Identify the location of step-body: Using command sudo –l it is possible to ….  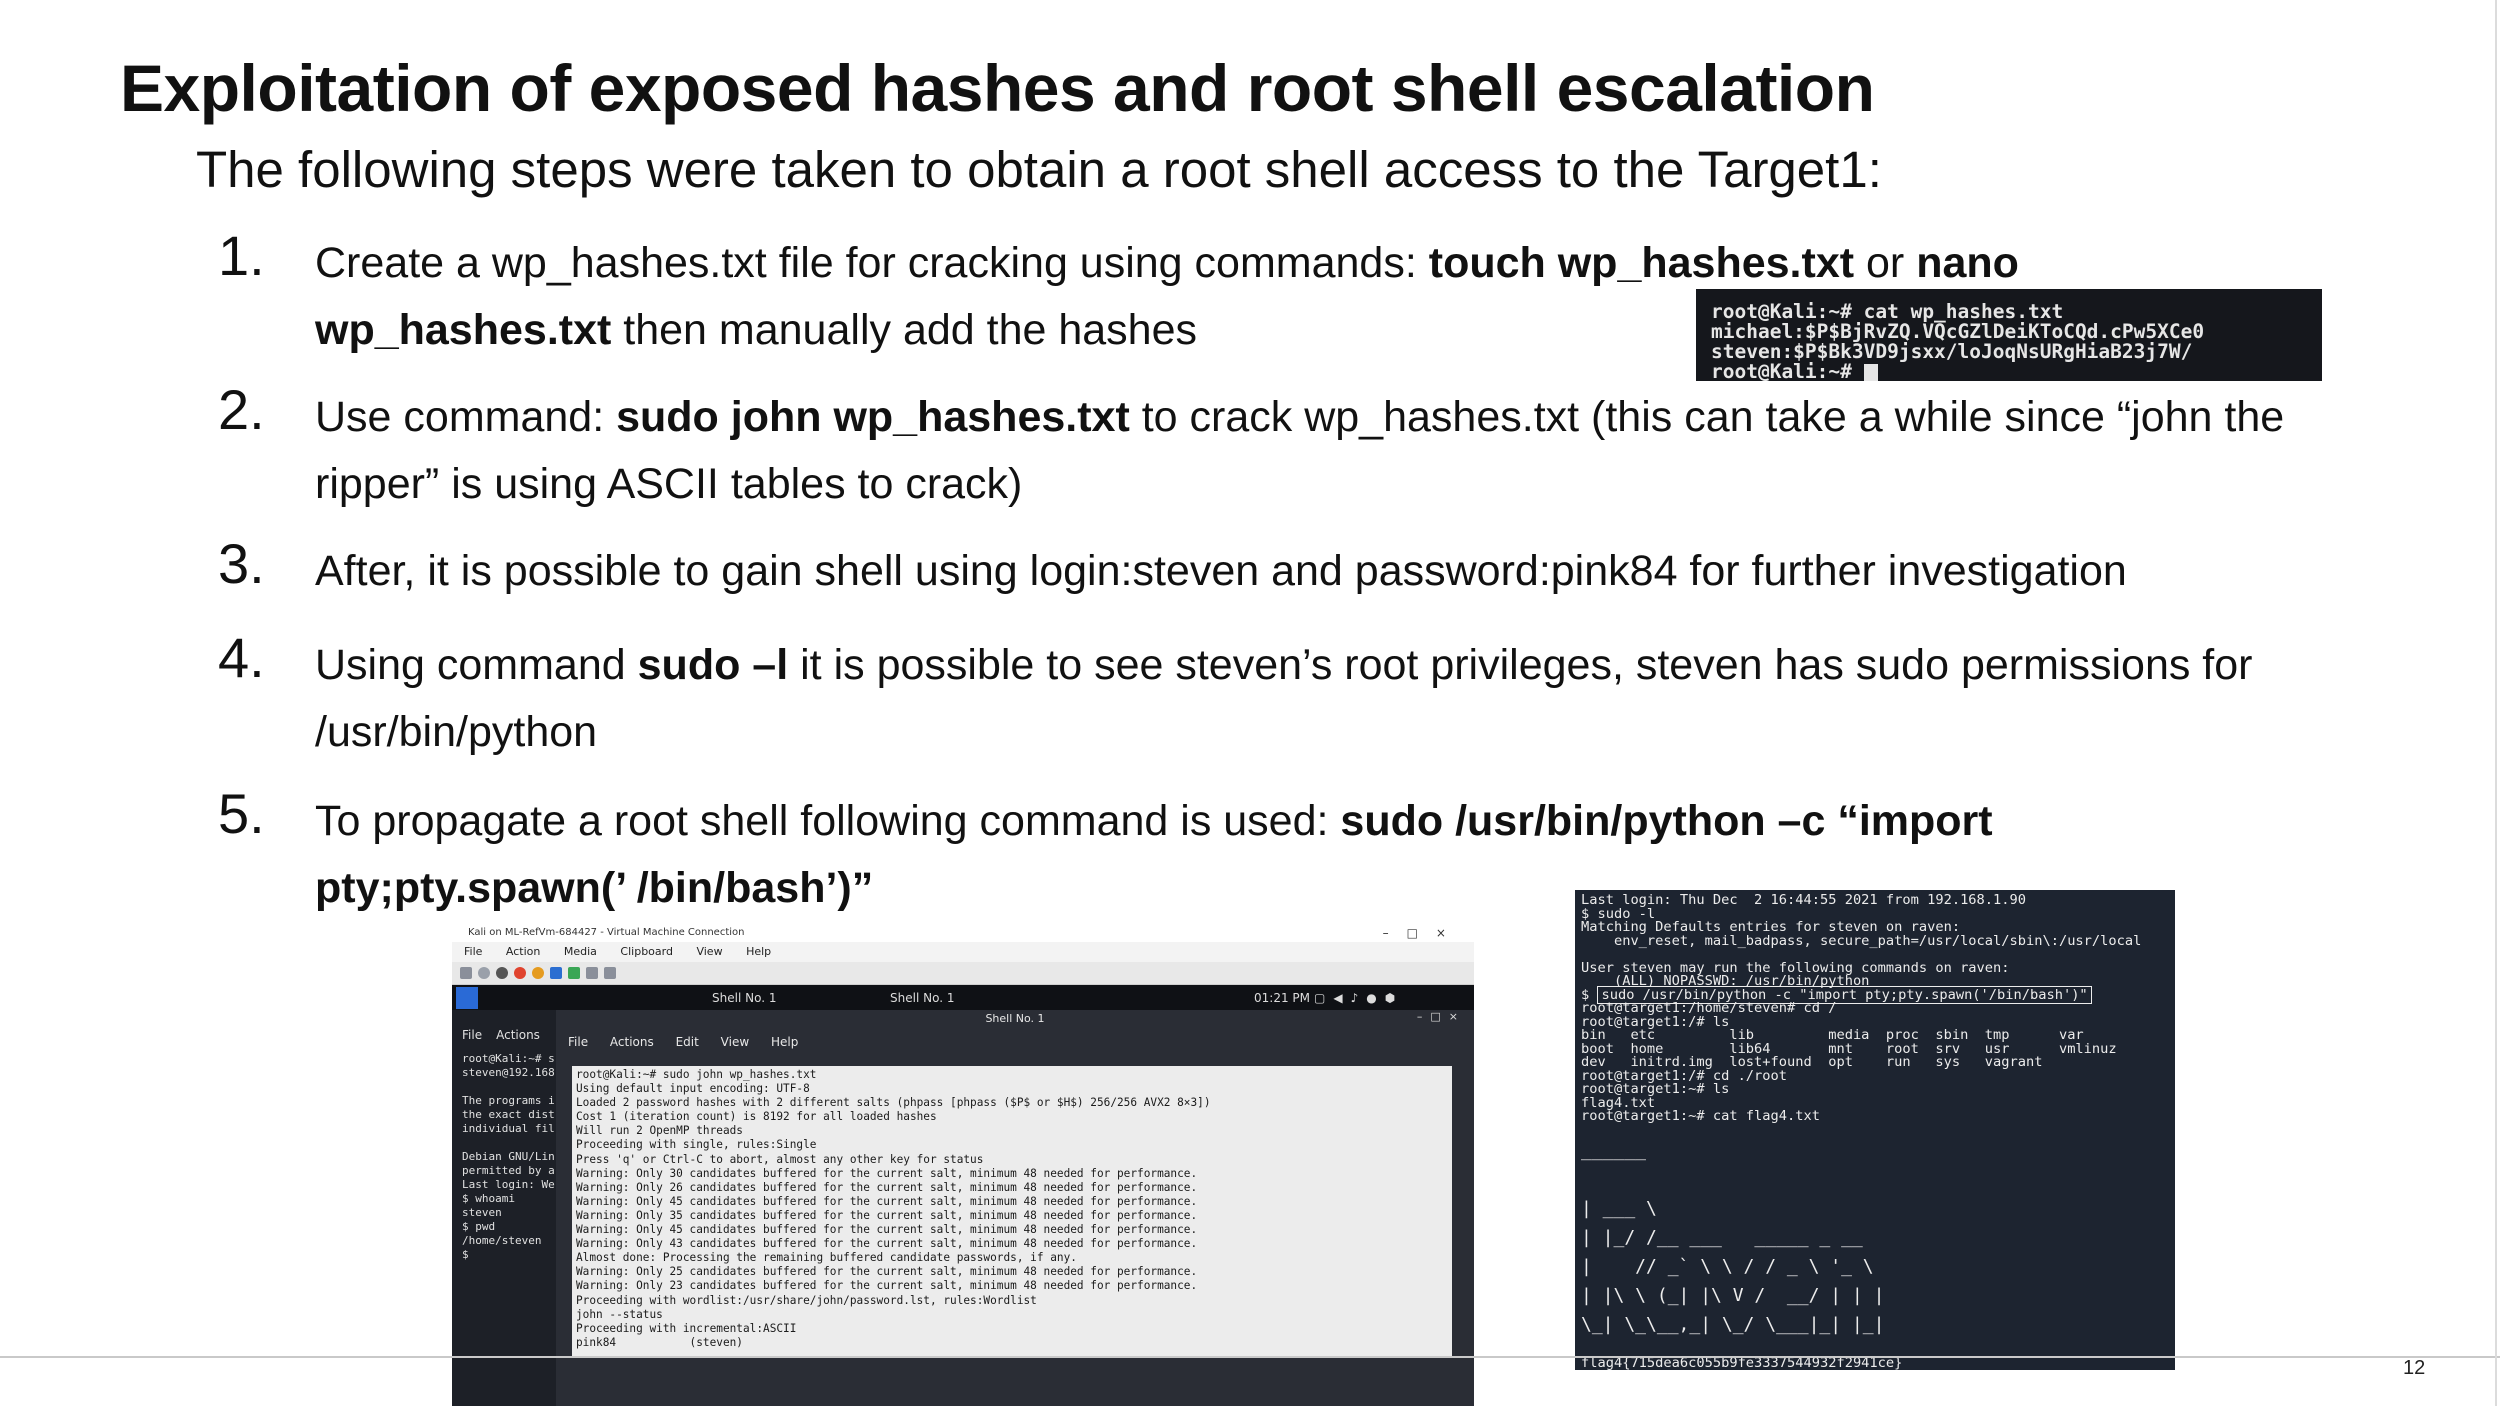
(1283, 699).